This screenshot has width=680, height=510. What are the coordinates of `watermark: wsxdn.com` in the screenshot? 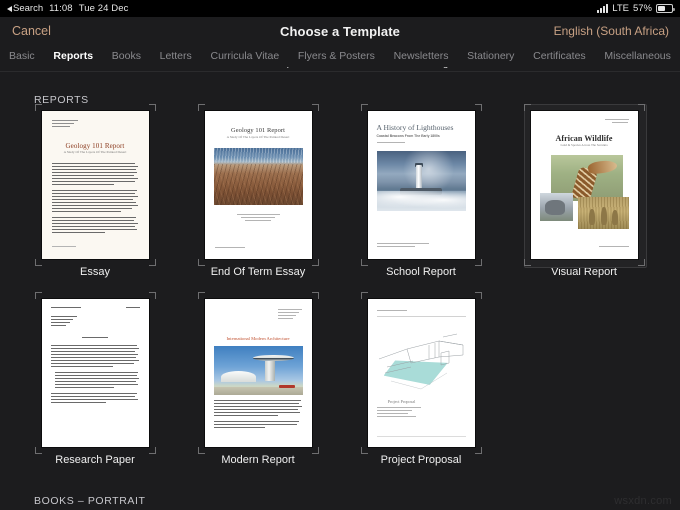 It's located at (643, 501).